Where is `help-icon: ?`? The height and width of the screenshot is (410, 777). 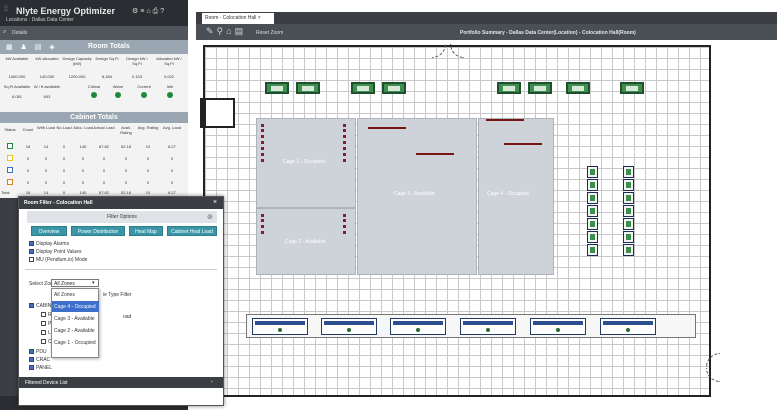 help-icon: ? is located at coordinates (163, 11).